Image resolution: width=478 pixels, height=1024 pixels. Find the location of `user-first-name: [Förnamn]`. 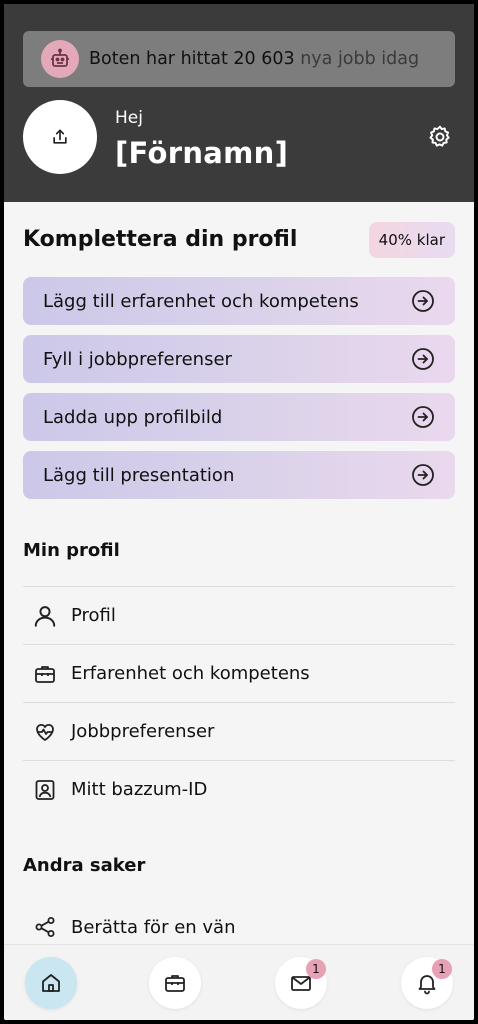

user-first-name: [Förnamn] is located at coordinates (202, 153).